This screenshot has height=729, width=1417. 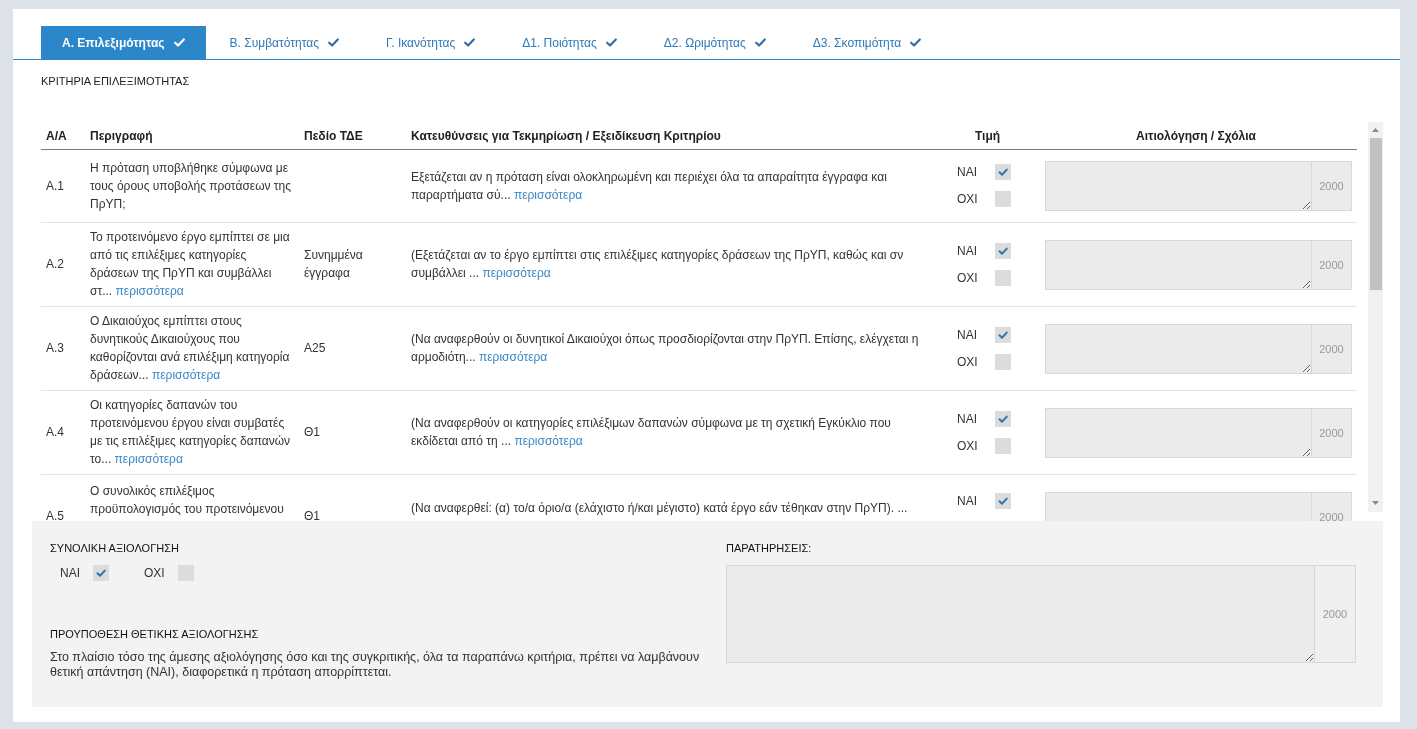 I want to click on tab: Δ3. Σκοπιμότητα, so click(x=866, y=42).